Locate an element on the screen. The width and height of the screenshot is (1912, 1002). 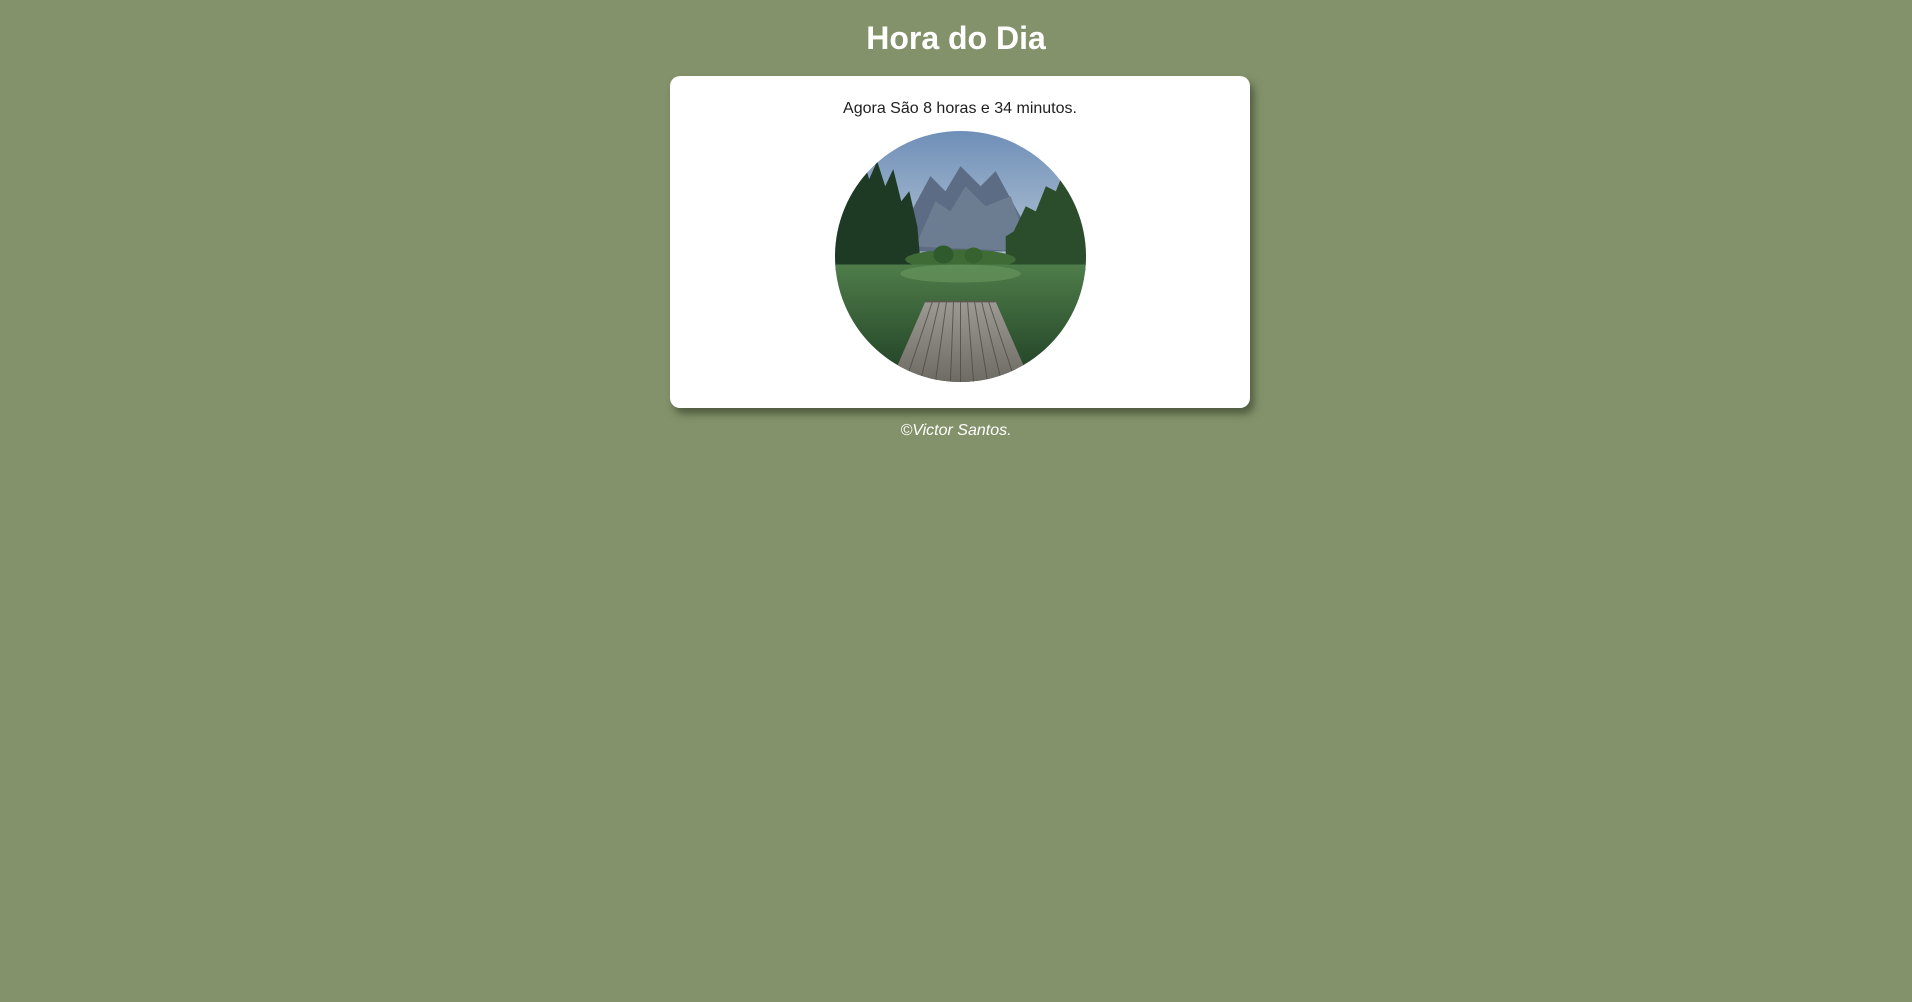
content-card: Agora São 8 horas e 34 minutos. is located at coordinates (960, 242).